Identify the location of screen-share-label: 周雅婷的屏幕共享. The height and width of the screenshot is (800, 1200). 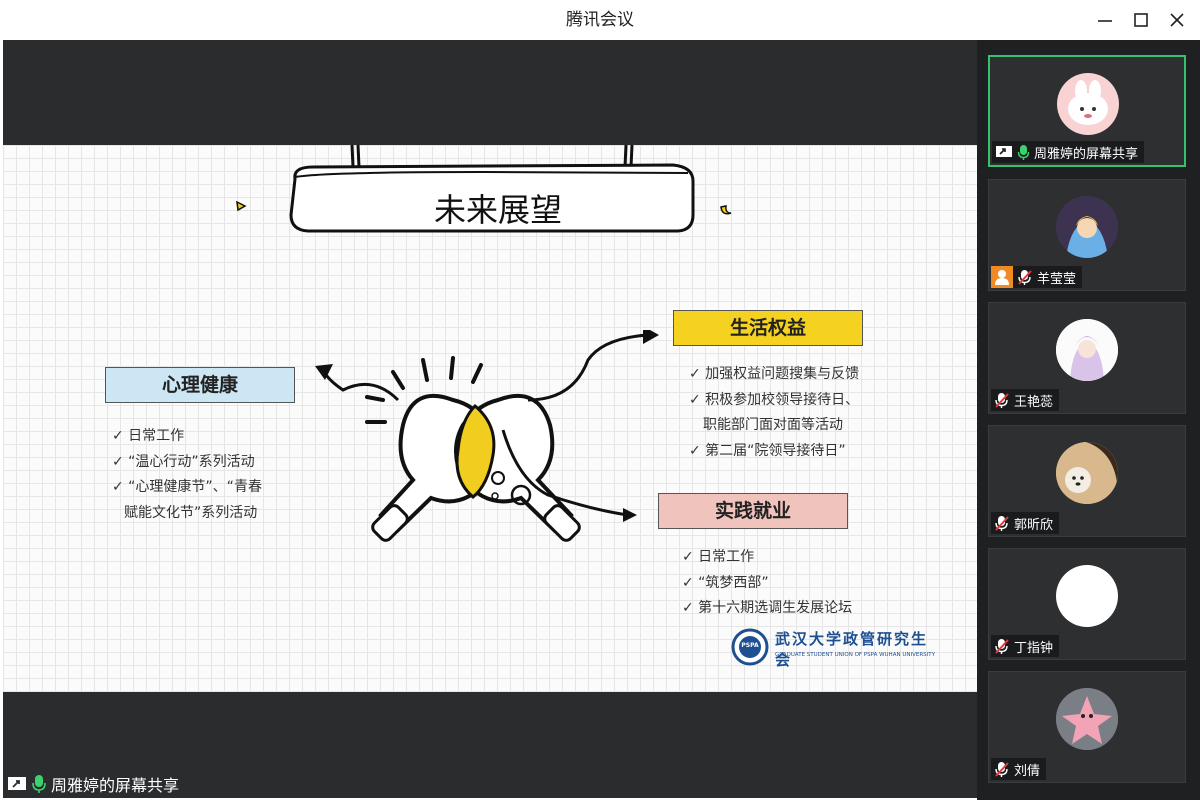
(115, 785).